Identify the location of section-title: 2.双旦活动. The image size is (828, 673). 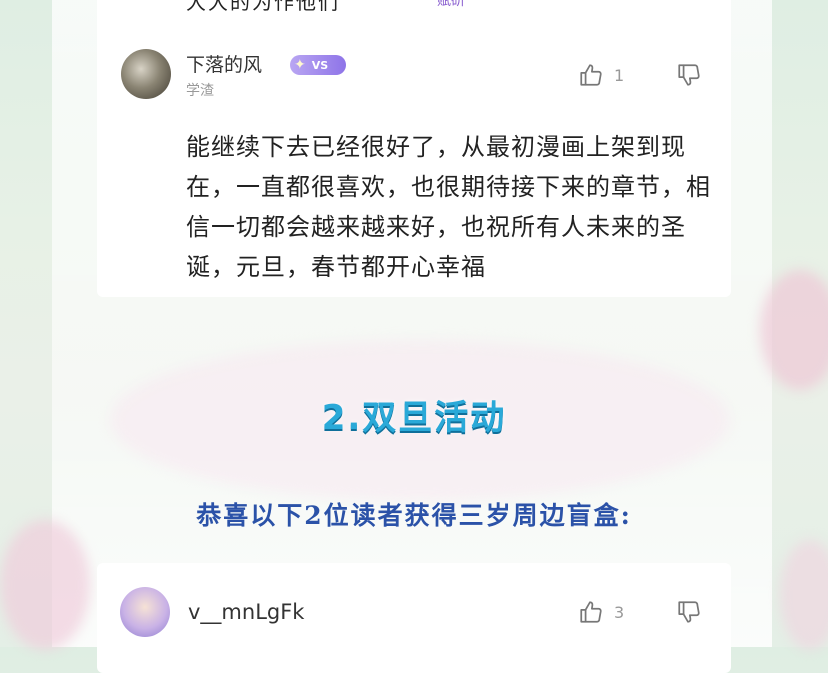
(414, 418).